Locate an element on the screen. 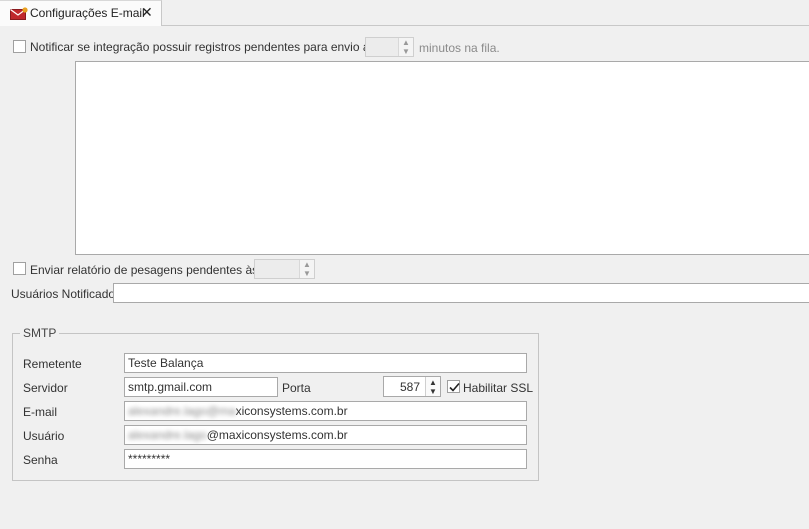  notify-suffix-label: minutos na fila. is located at coordinates (459, 48).